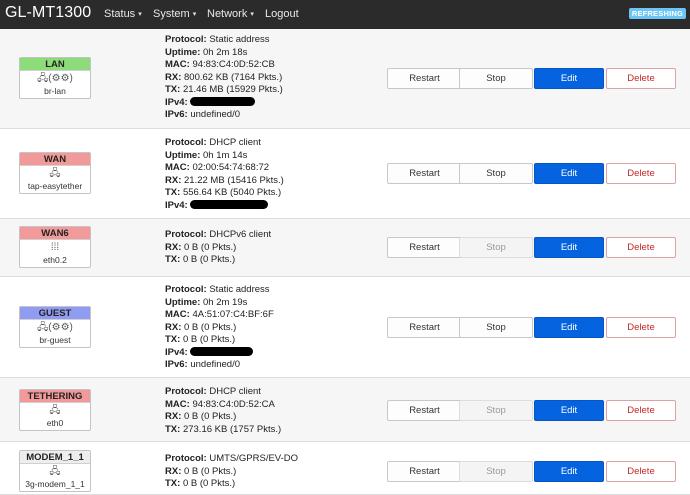 The height and width of the screenshot is (495, 690). What do you see at coordinates (231, 459) in the screenshot?
I see `detail-line: Protocol: UMTS/GPRS/EV-DO` at bounding box center [231, 459].